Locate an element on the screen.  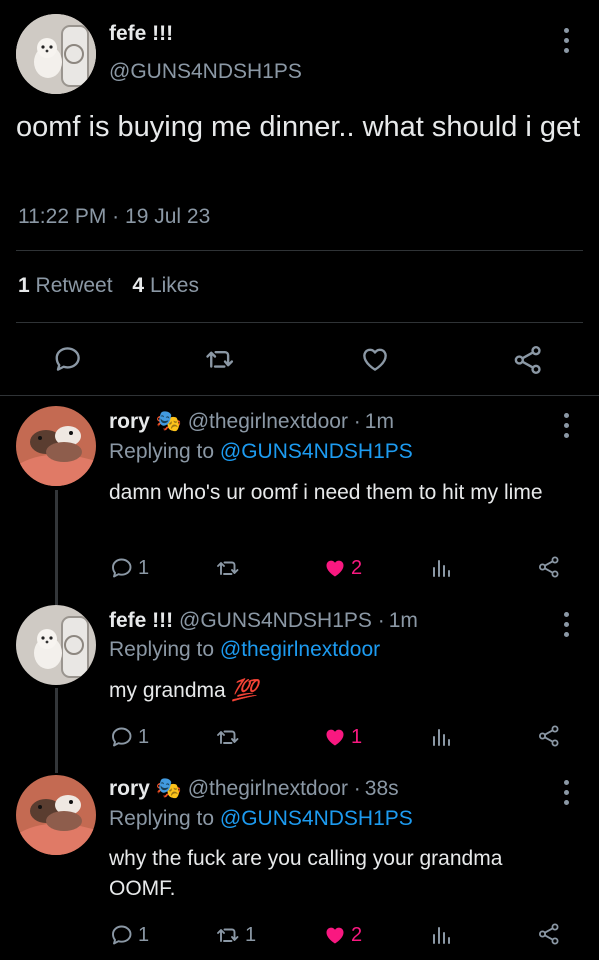
retweets-count: 1 is located at coordinates (24, 285).